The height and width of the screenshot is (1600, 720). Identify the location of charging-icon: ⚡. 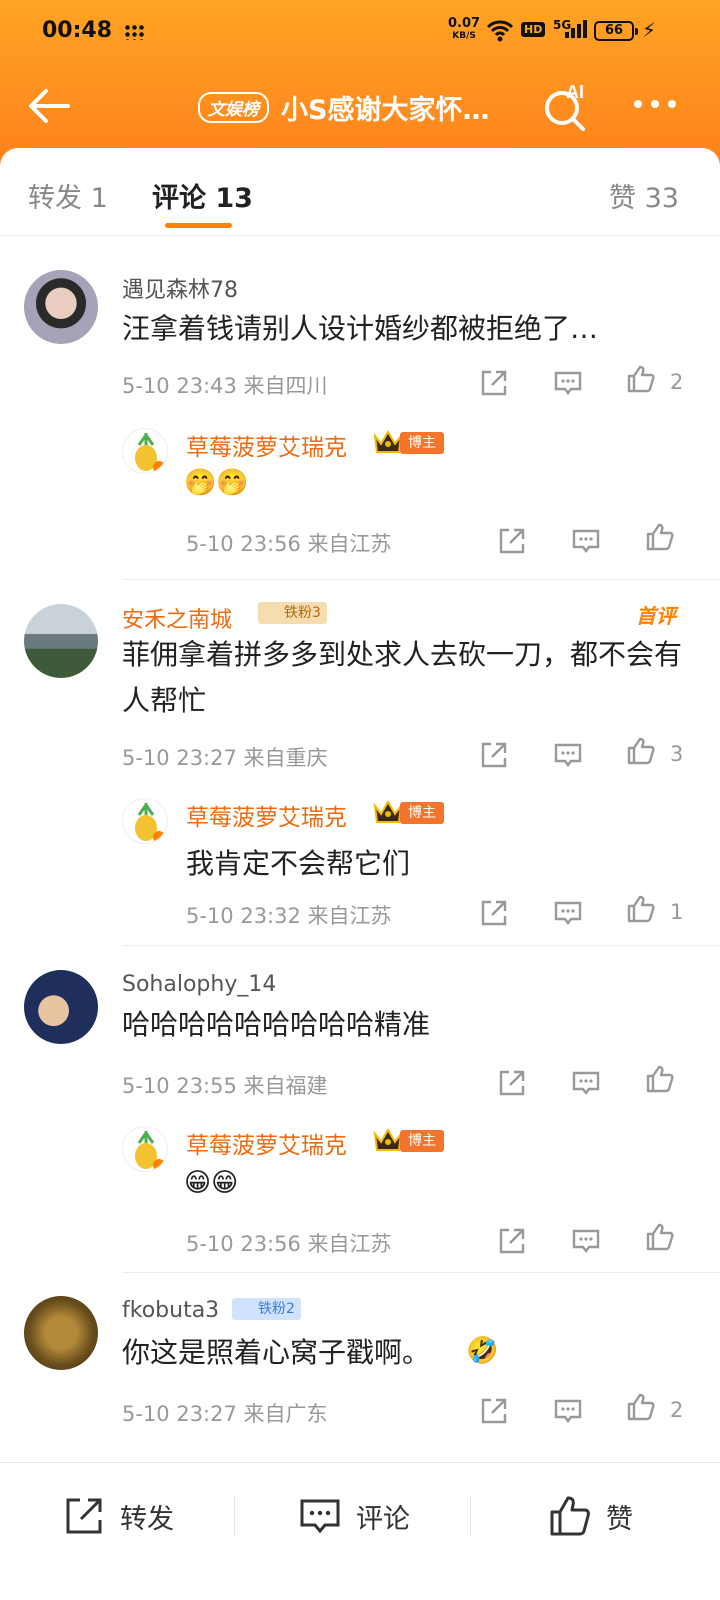
(649, 30).